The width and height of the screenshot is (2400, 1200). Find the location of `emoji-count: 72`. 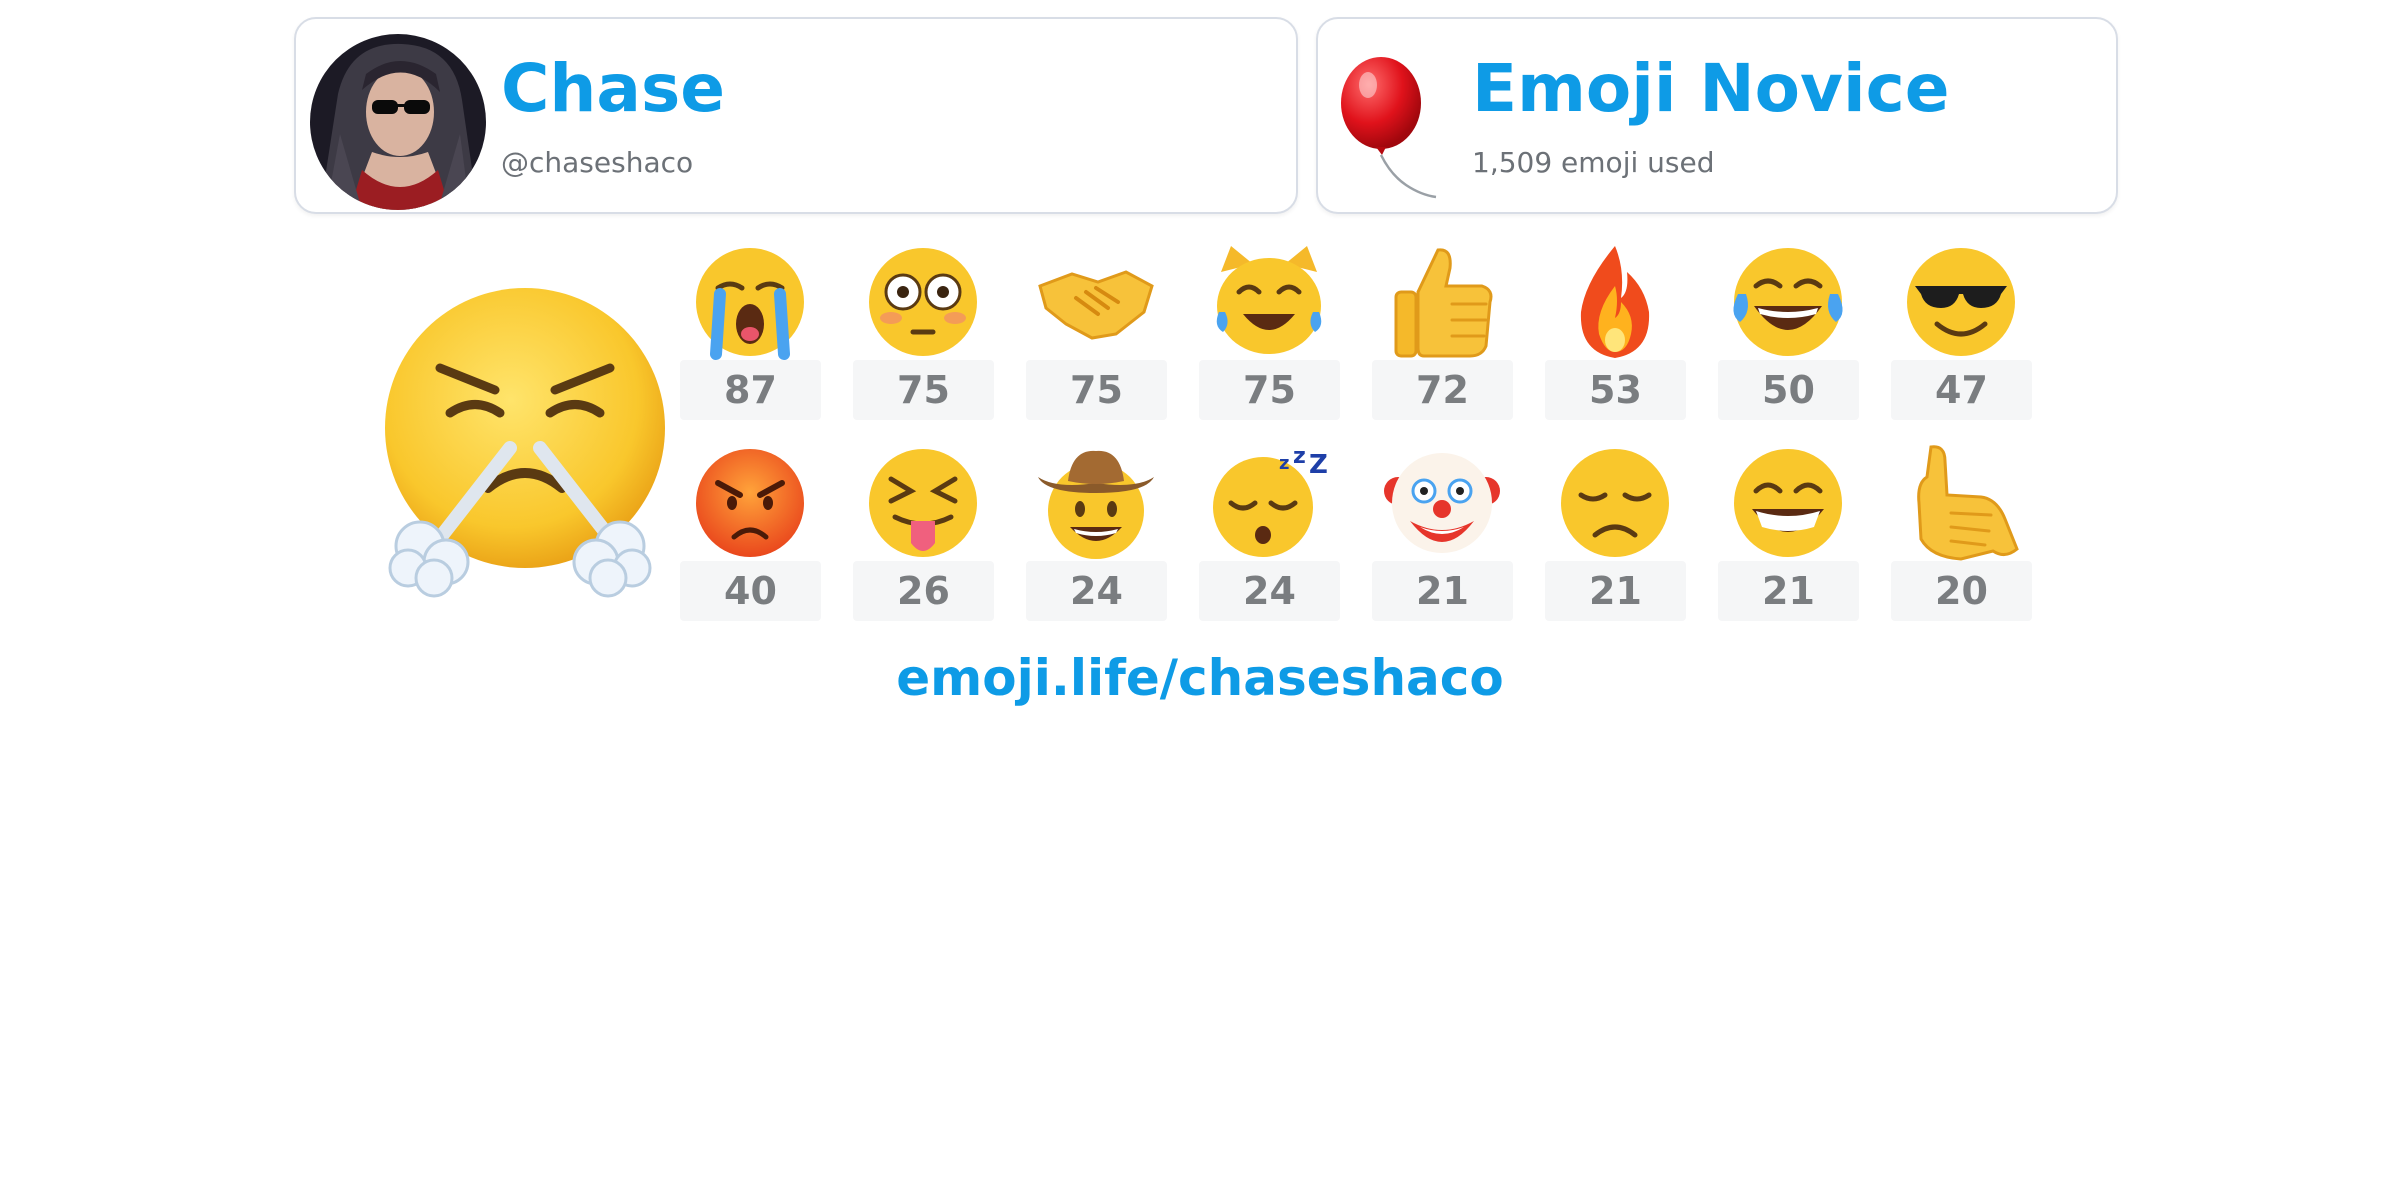

emoji-count: 72 is located at coordinates (1442, 390).